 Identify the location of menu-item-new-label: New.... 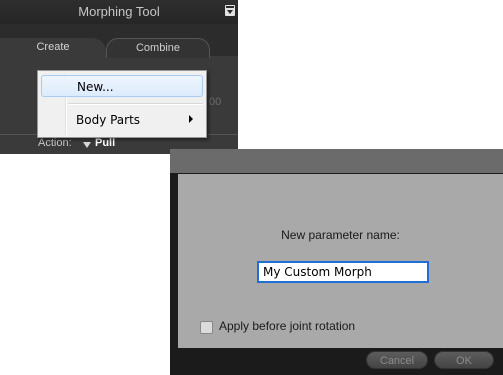
(95, 87).